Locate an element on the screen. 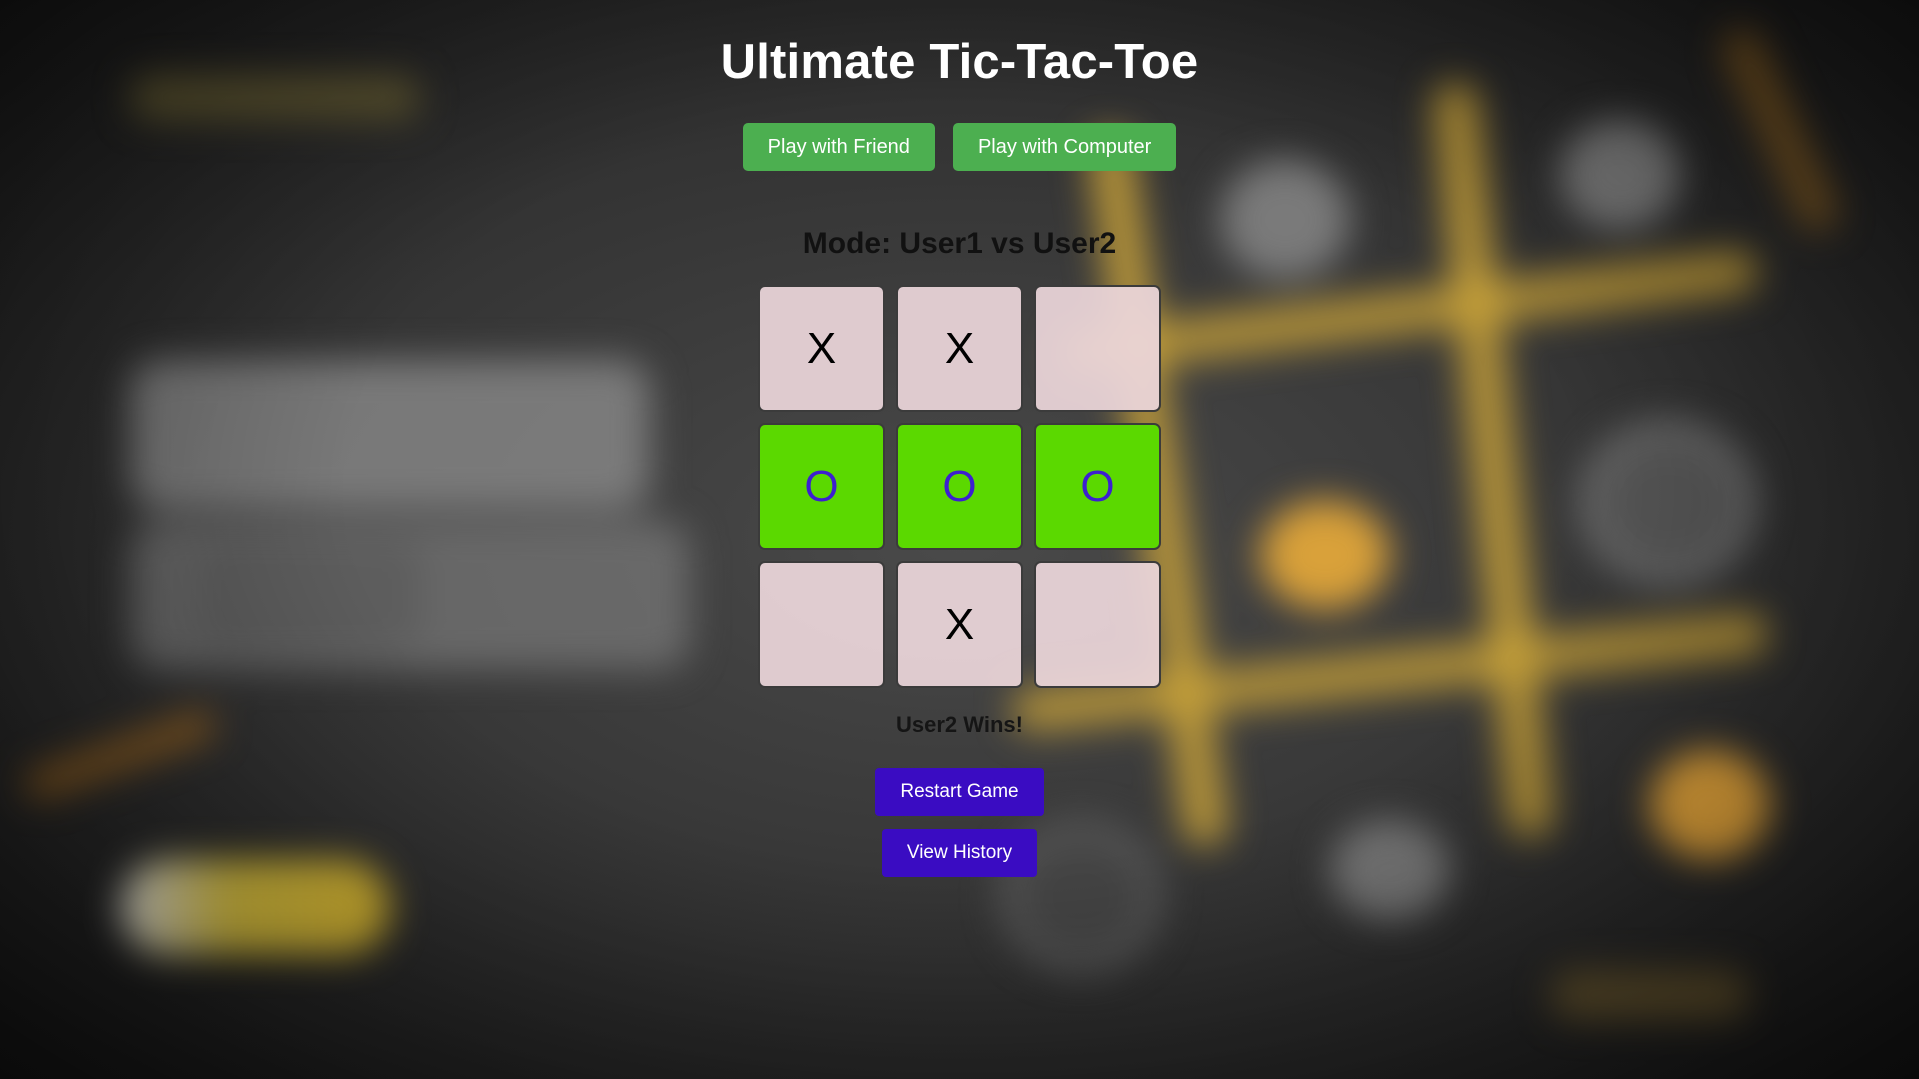 The width and height of the screenshot is (1919, 1079). game-board: X X O O O X is located at coordinates (959, 486).